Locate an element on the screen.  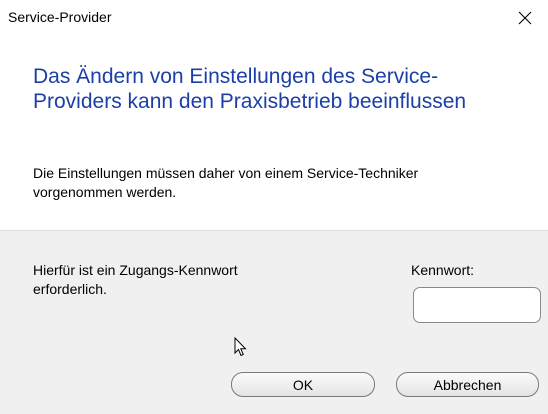
password-input is located at coordinates (477, 305).